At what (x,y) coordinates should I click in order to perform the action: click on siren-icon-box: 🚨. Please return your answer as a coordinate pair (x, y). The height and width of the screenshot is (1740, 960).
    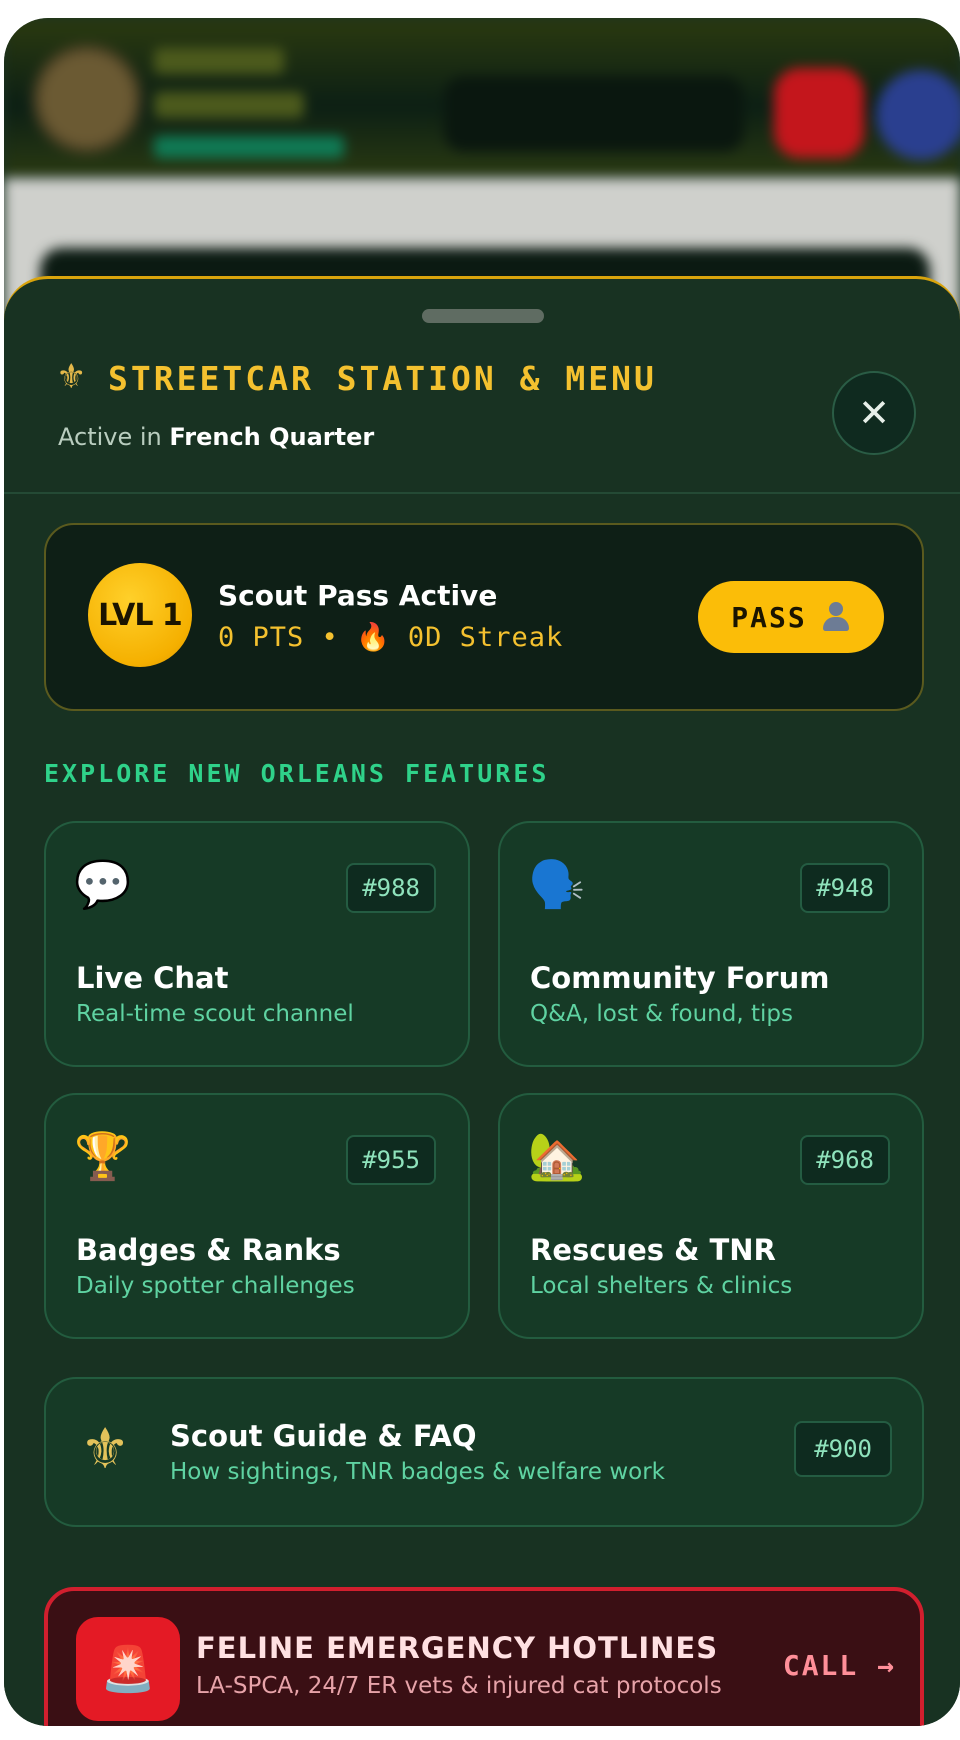
    Looking at the image, I should click on (128, 1669).